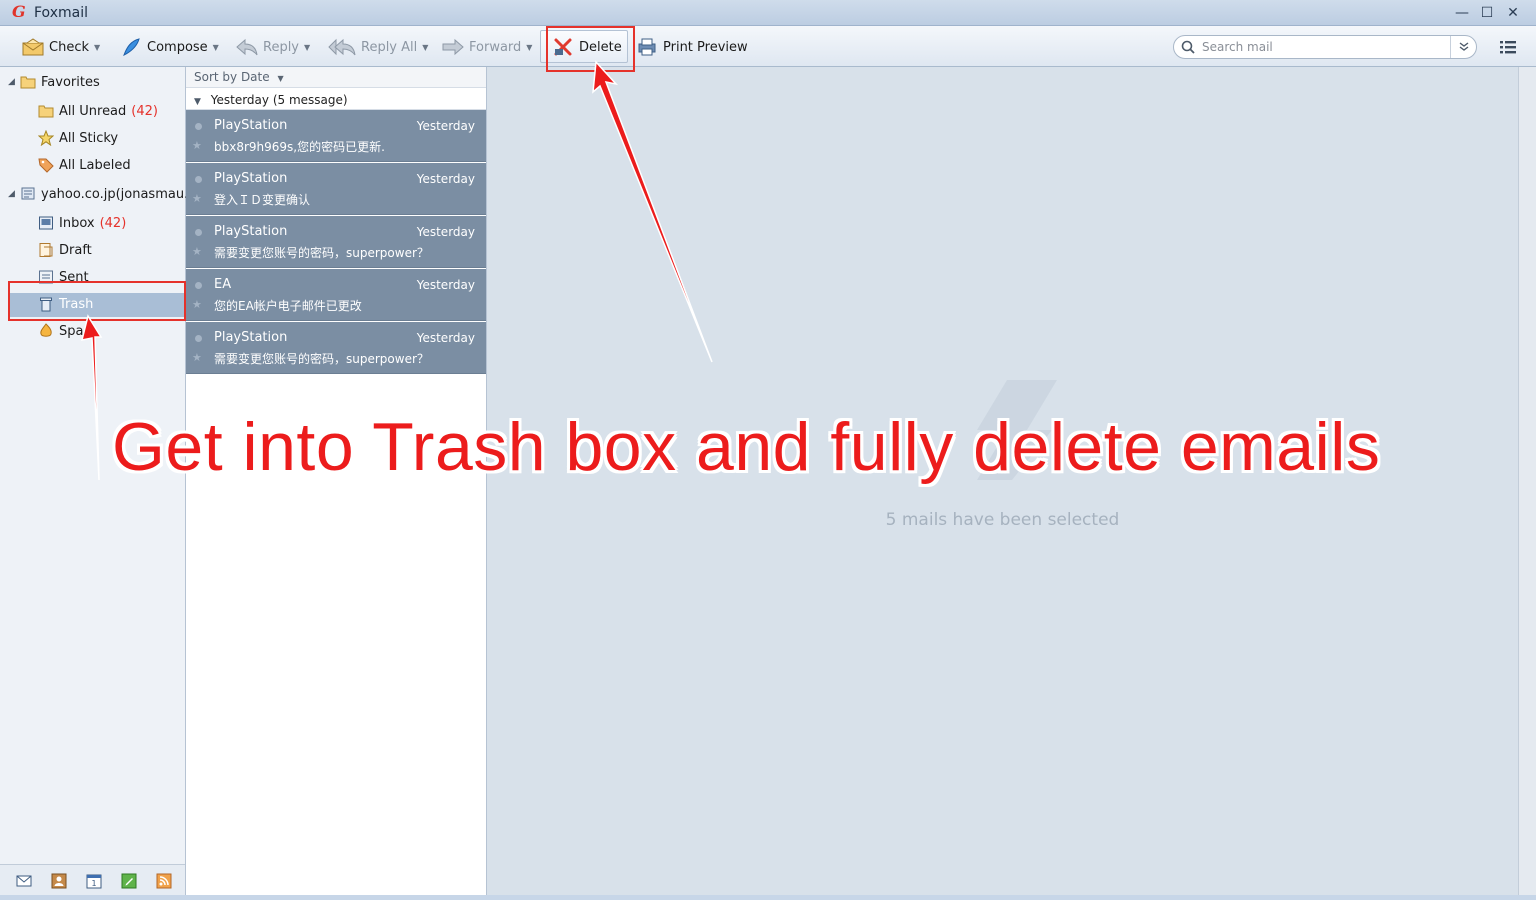  Describe the element at coordinates (89, 138) in the screenshot. I see `all-sticky-label: All Sticky` at that location.